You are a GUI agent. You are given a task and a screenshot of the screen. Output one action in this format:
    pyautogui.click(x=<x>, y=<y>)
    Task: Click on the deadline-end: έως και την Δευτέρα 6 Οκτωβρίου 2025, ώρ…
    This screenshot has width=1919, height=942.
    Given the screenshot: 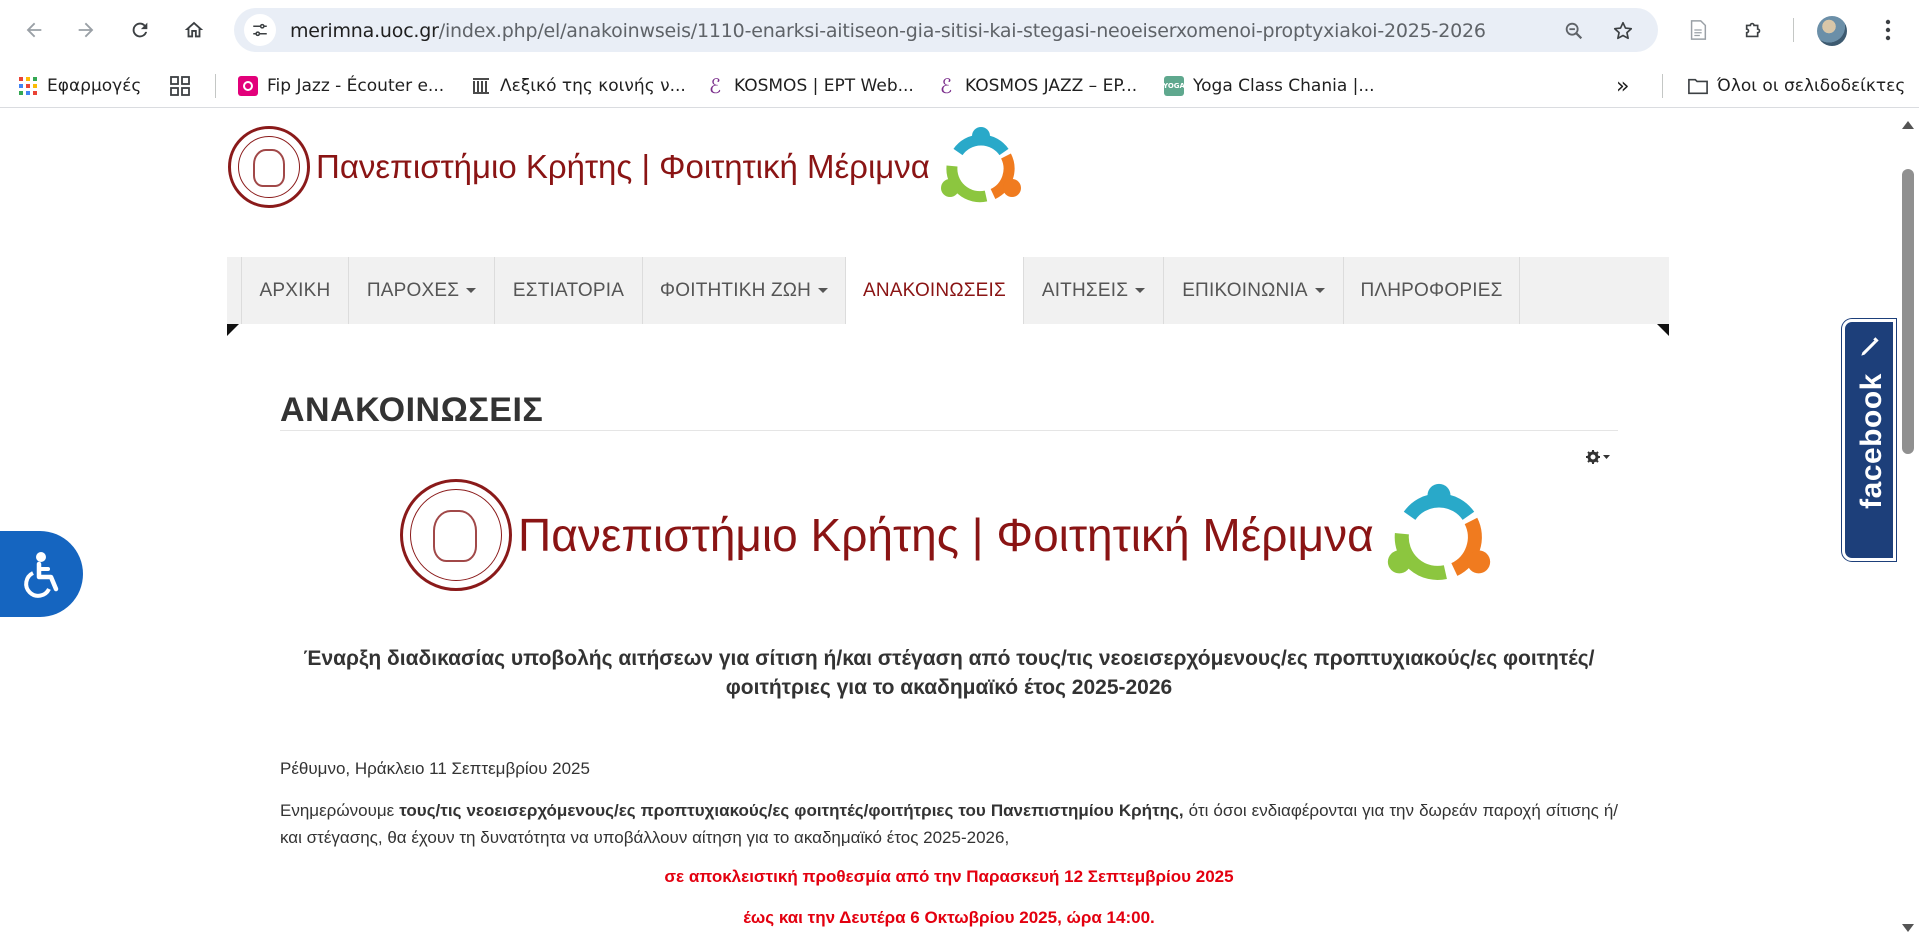 What is the action you would take?
    pyautogui.click(x=949, y=917)
    